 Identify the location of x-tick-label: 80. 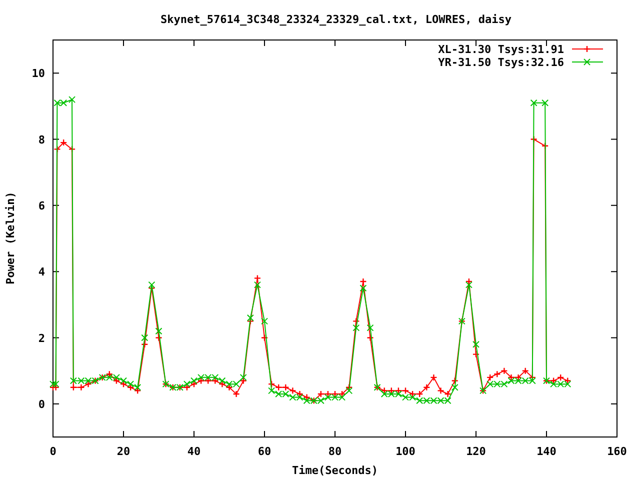
(335, 451).